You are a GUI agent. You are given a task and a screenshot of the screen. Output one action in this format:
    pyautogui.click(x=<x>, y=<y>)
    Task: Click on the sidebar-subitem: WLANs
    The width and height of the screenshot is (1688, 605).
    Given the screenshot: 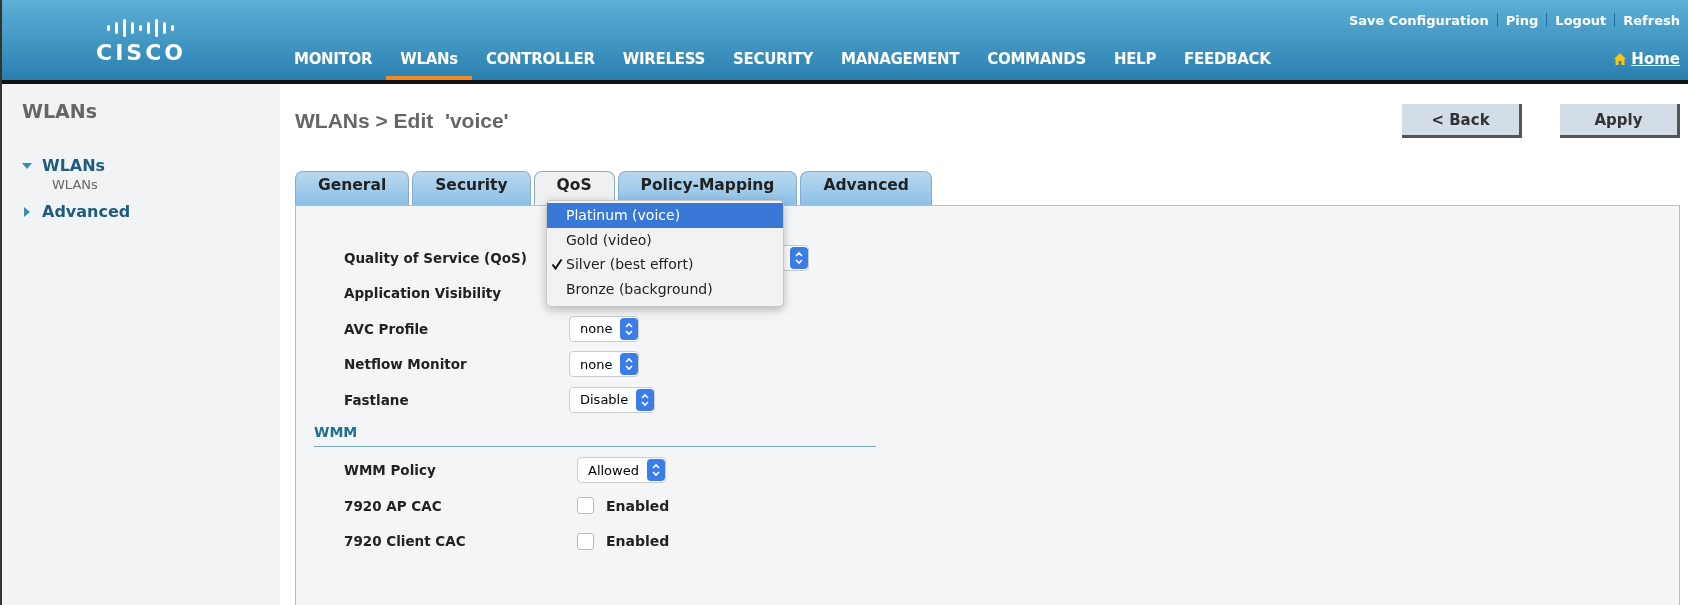 What is the action you would take?
    pyautogui.click(x=166, y=184)
    